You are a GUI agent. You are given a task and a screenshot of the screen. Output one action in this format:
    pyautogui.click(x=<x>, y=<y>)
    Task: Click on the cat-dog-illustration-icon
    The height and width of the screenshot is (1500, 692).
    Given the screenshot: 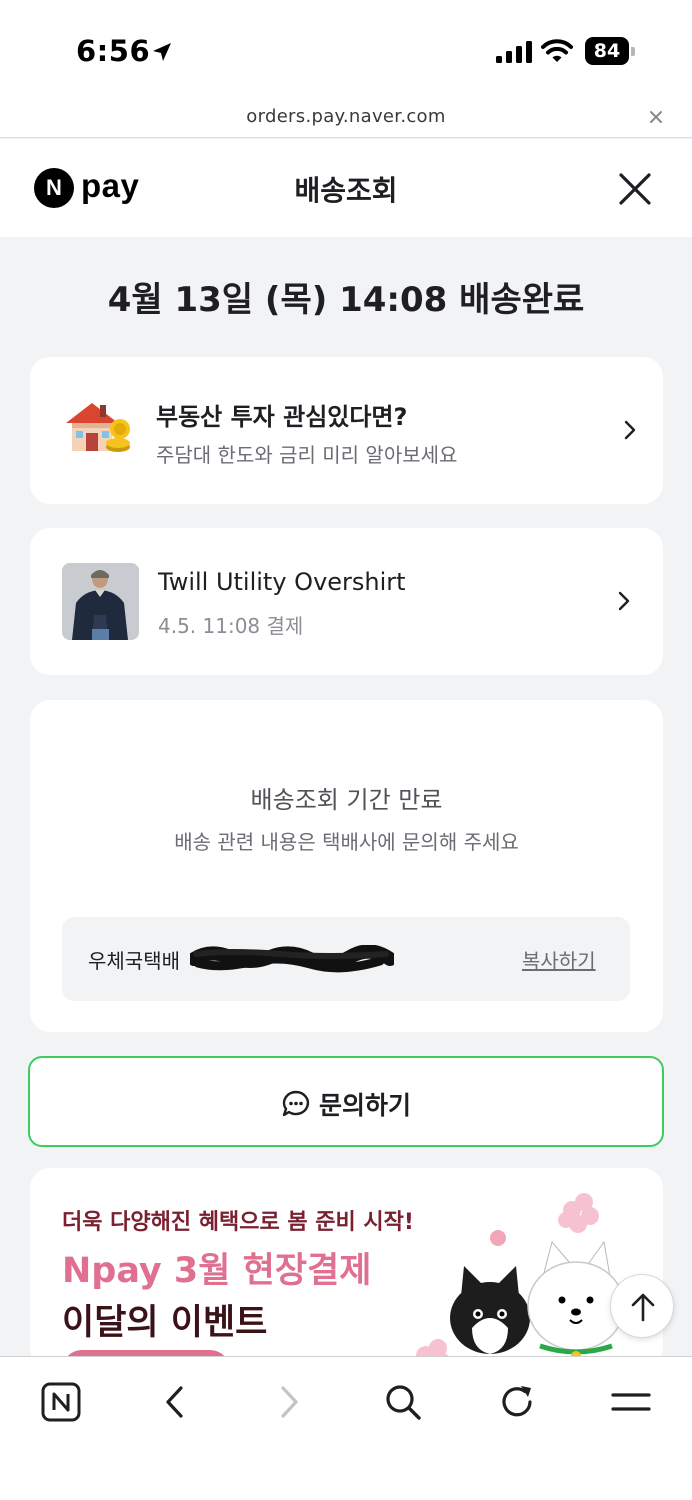 What is the action you would take?
    pyautogui.click(x=538, y=1280)
    